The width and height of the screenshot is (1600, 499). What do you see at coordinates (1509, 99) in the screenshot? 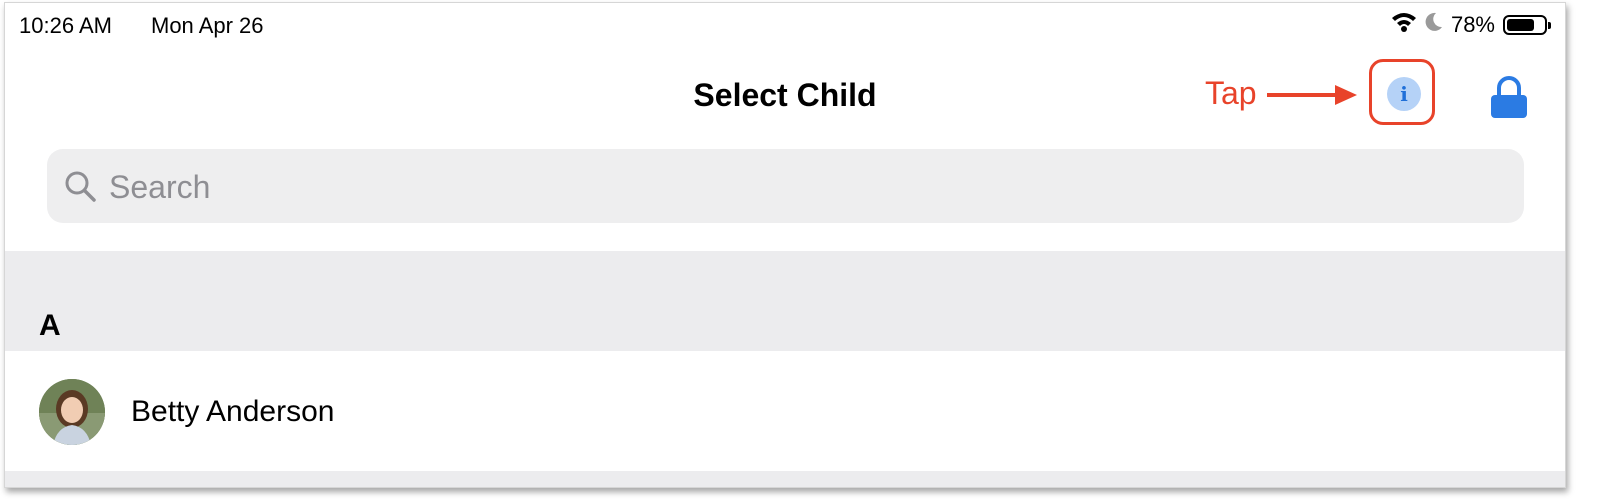
I see `lock-icon` at bounding box center [1509, 99].